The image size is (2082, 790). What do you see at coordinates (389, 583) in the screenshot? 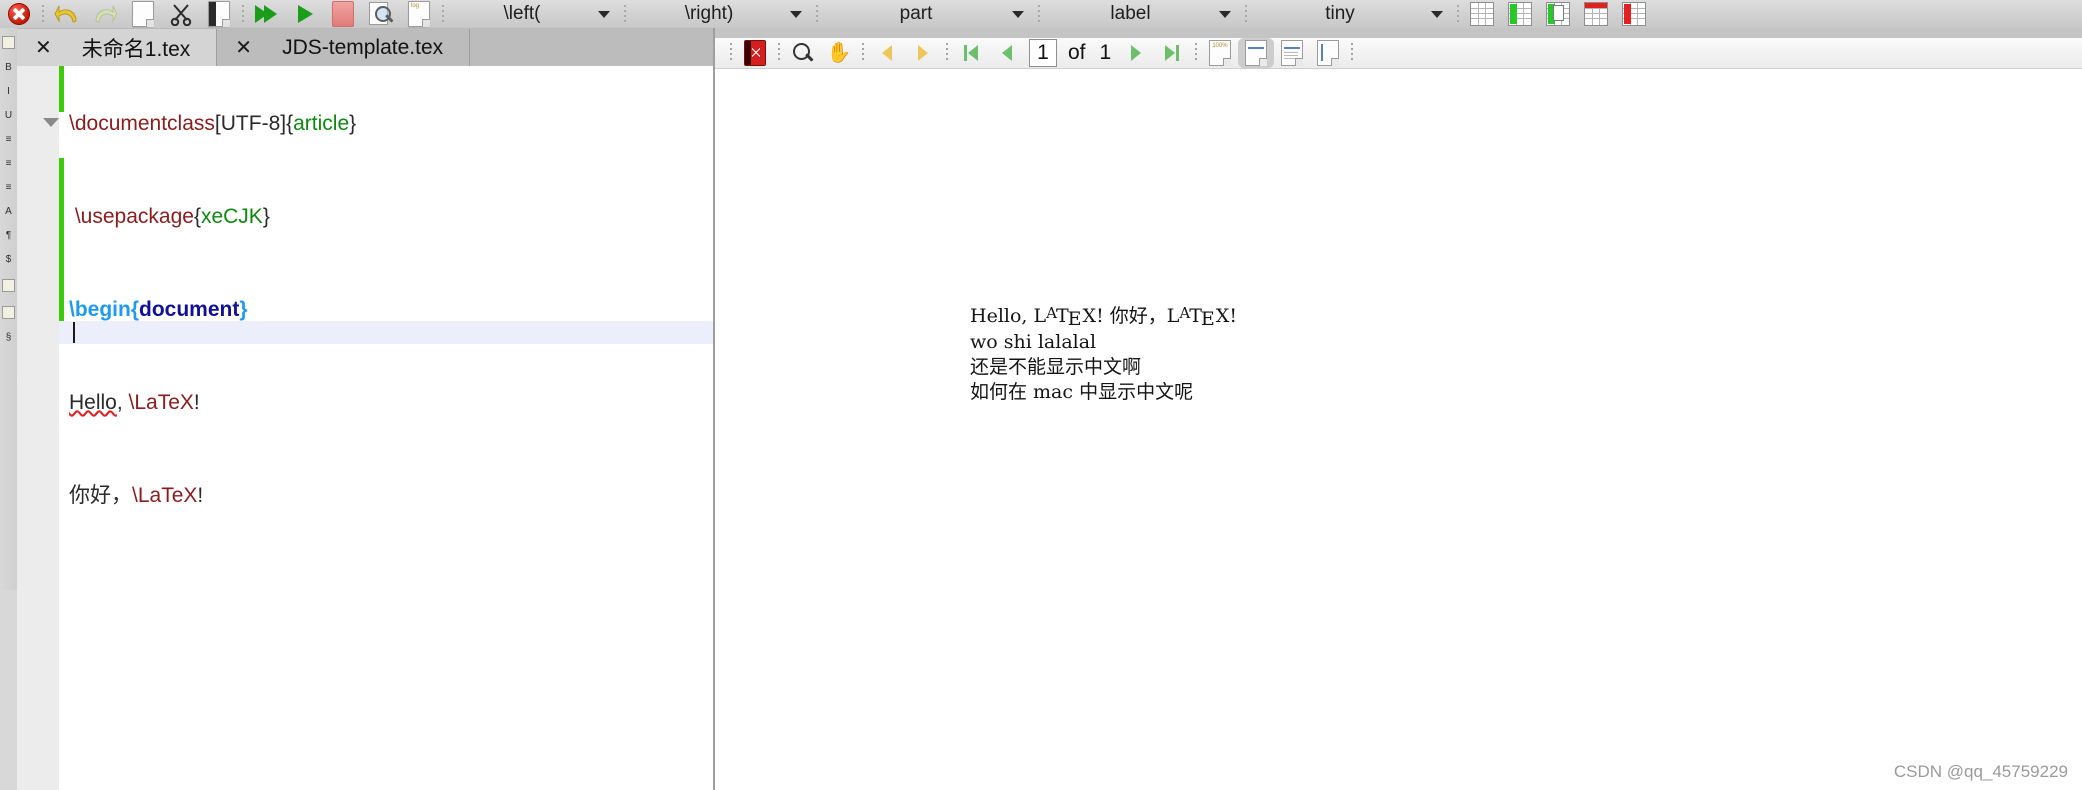
I see `code-line-empty` at bounding box center [389, 583].